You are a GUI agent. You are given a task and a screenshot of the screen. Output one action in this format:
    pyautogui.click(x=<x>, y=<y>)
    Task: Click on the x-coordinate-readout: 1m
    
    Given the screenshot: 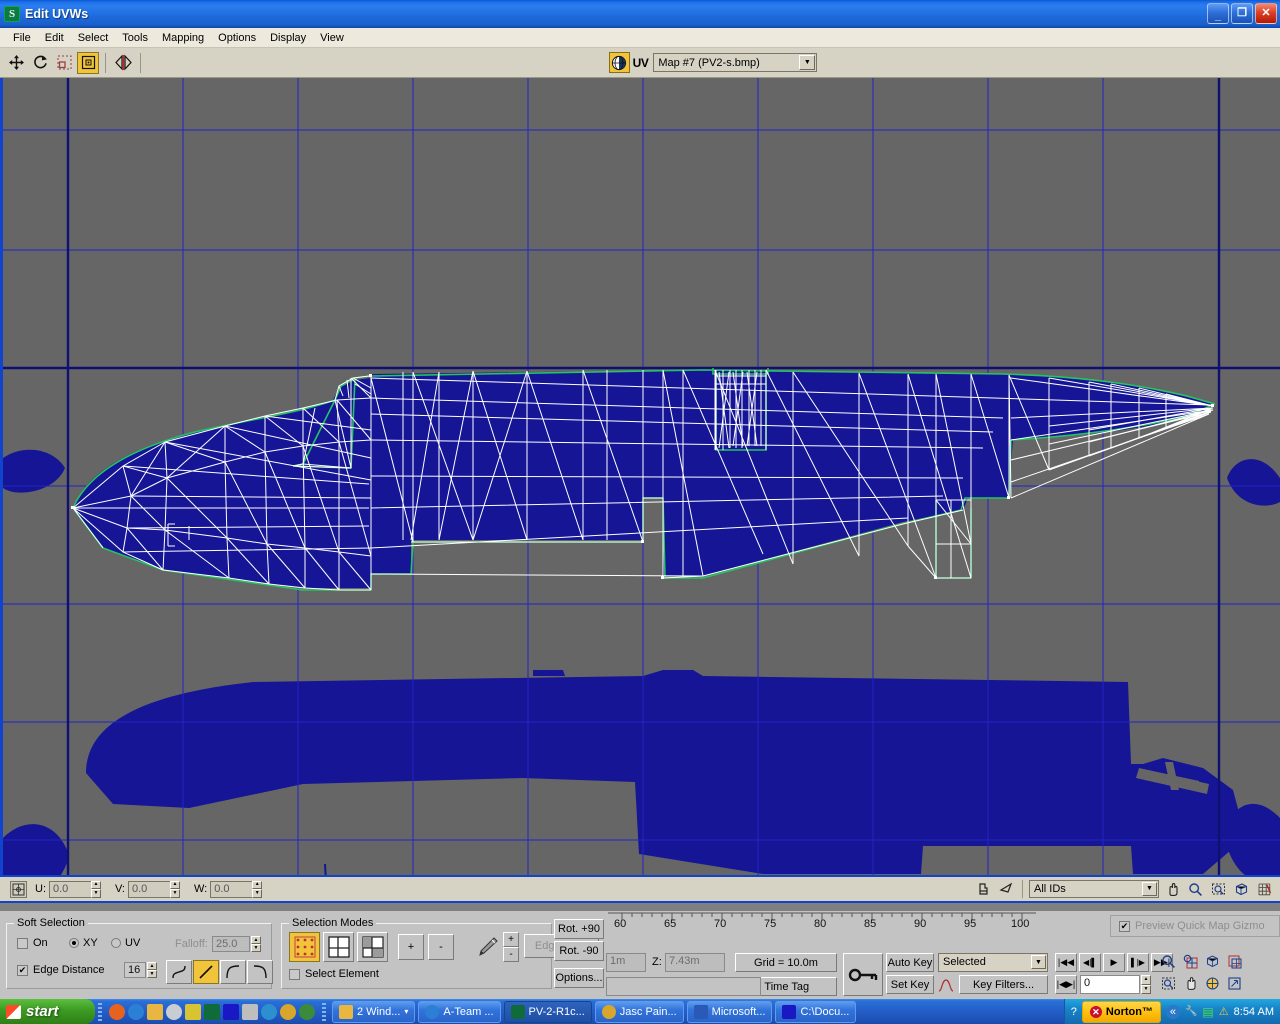 What is the action you would take?
    pyautogui.click(x=626, y=962)
    